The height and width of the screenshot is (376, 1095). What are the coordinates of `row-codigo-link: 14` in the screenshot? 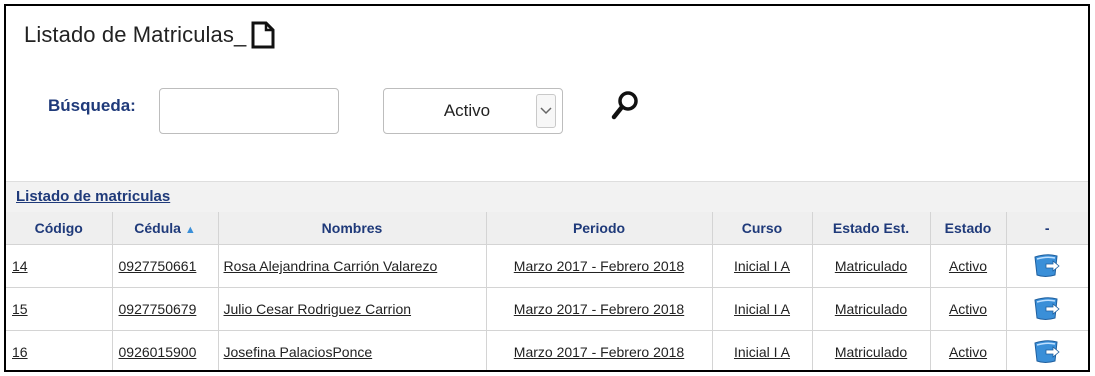 It's located at (20, 266).